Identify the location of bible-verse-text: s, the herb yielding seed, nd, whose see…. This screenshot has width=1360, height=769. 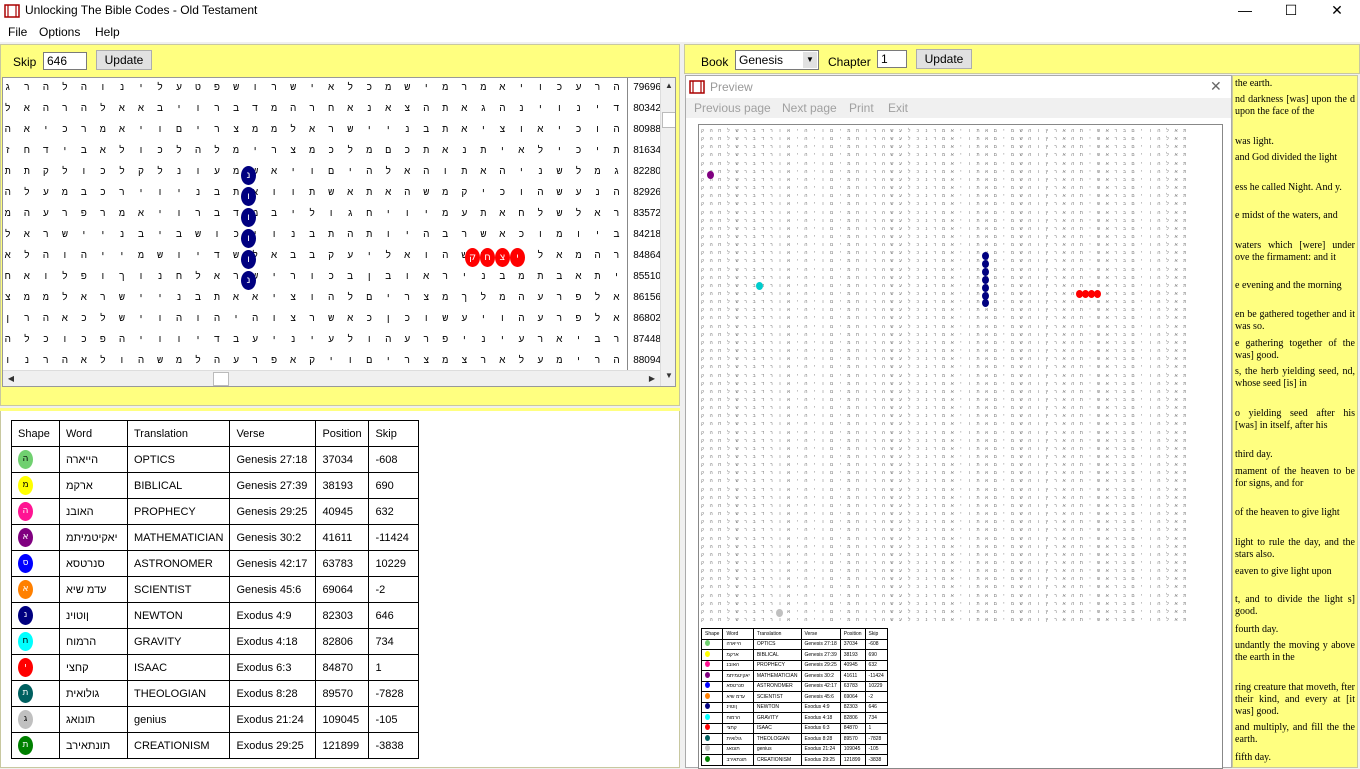
(1295, 377).